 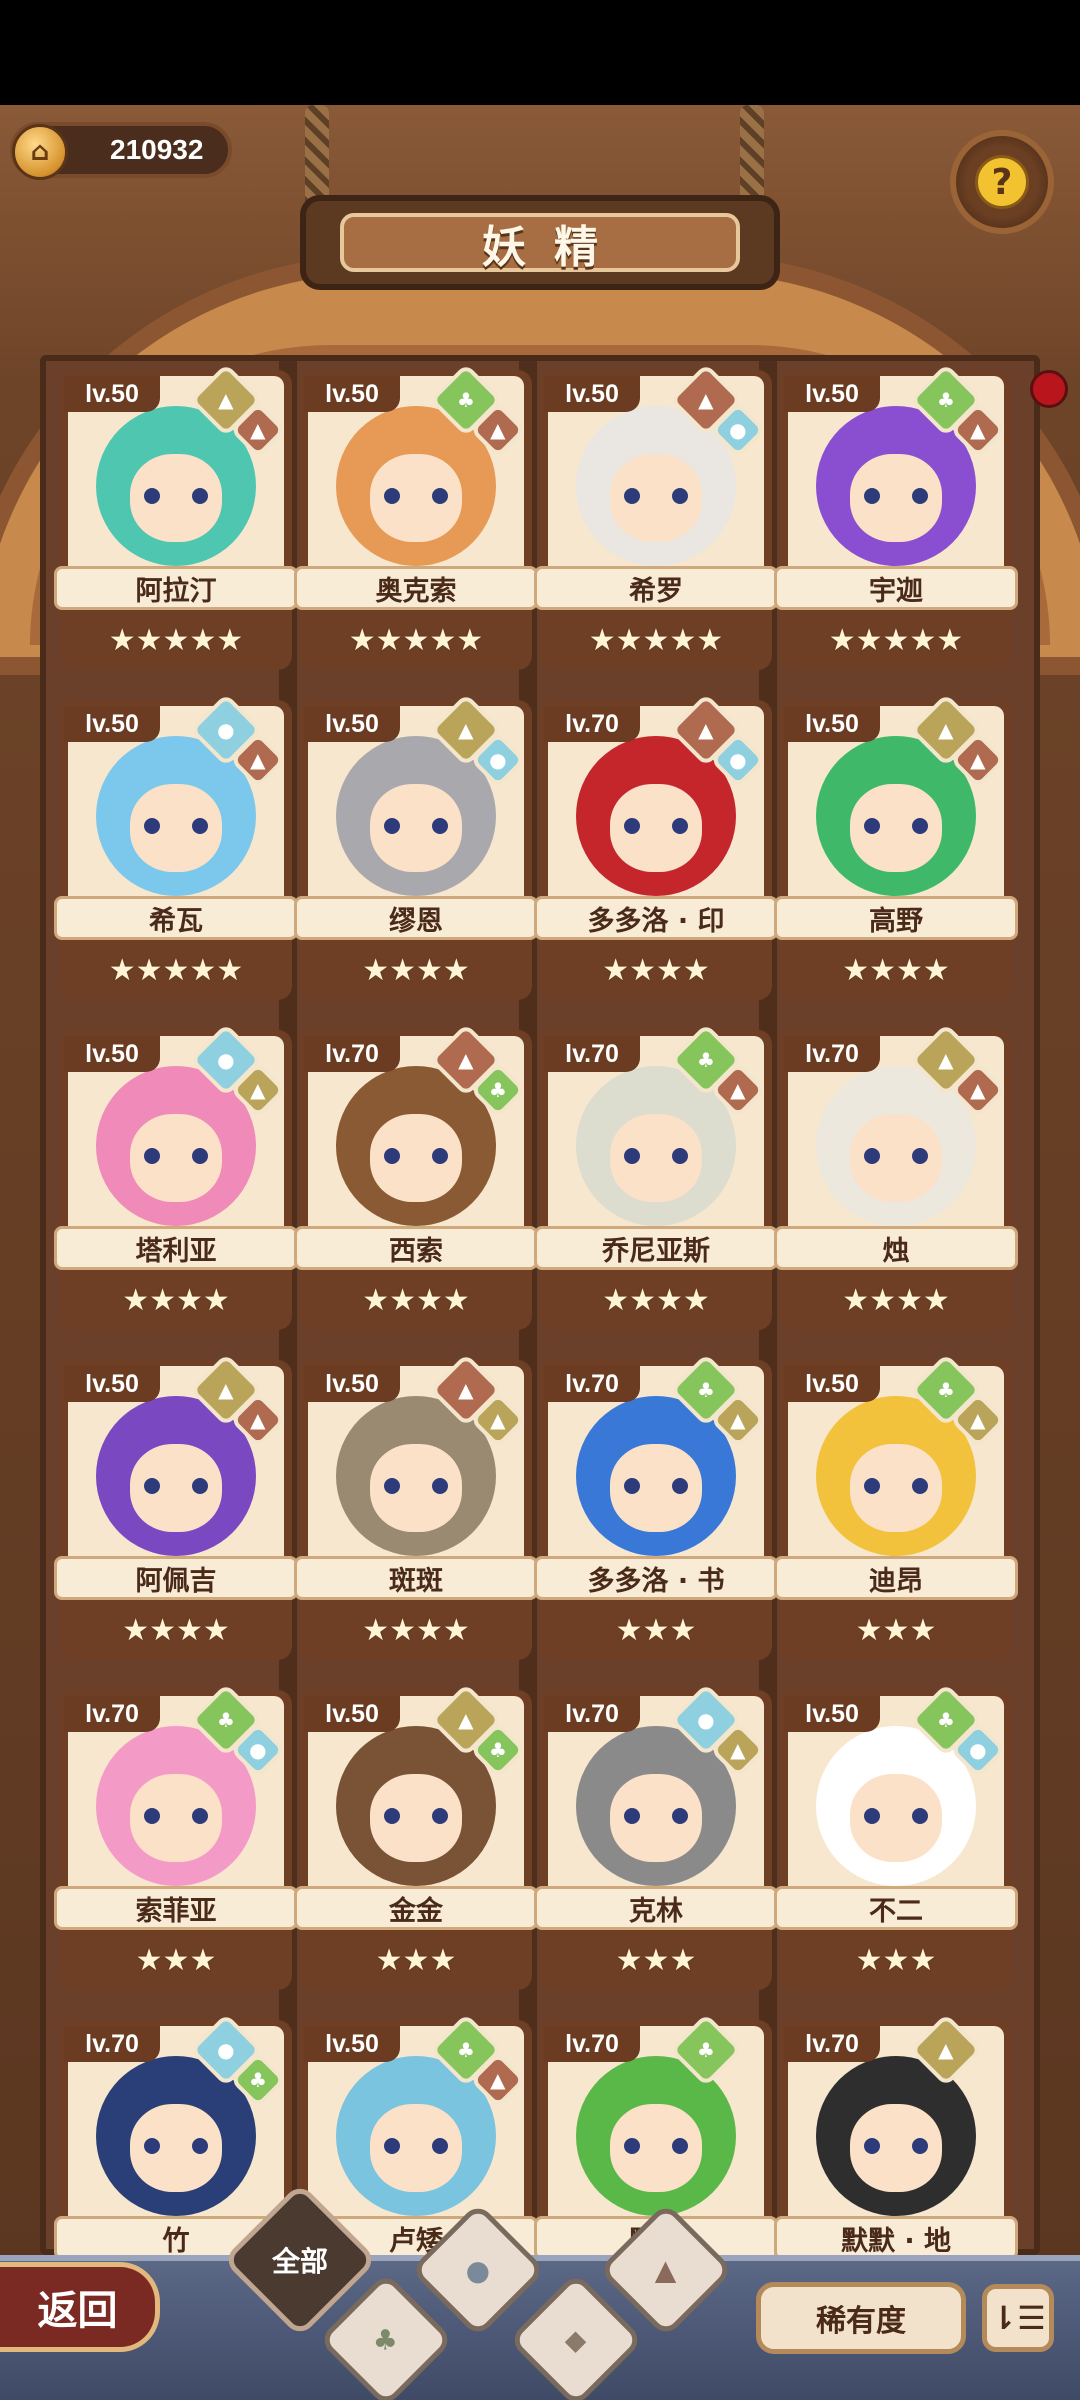 What do you see at coordinates (656, 1176) in the screenshot?
I see `fairy-card: lv.70 ♣ ▲ 乔尼亚斯 ★★★★` at bounding box center [656, 1176].